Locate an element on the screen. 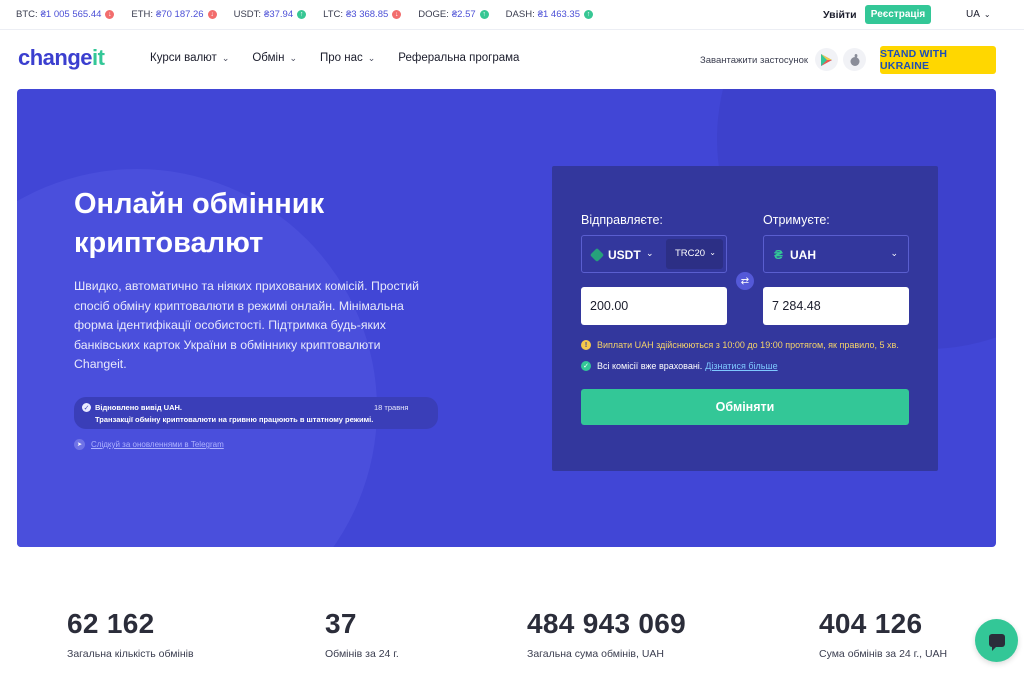 This screenshot has height=697, width=1024. chat-bubble-shape is located at coordinates (996, 642).